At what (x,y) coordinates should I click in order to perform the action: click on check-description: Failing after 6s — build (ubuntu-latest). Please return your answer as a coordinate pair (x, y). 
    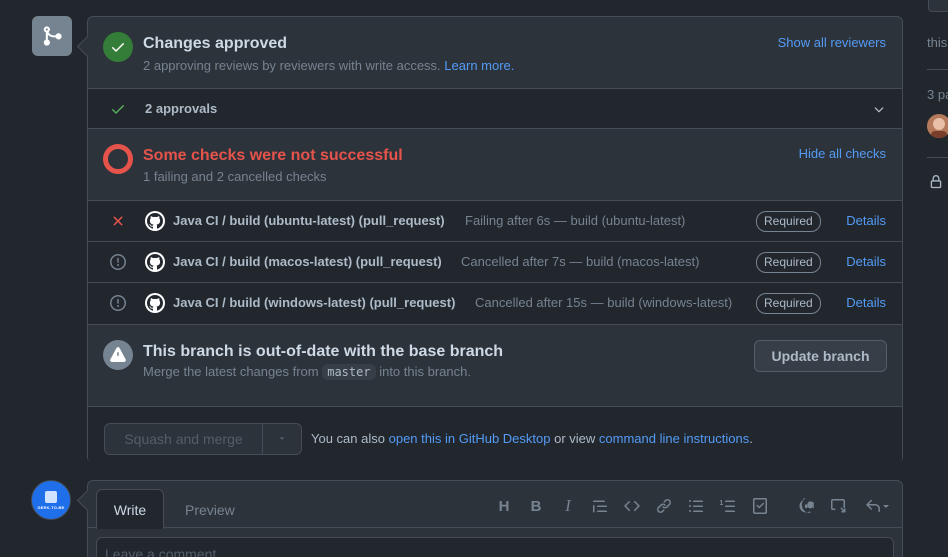
    Looking at the image, I should click on (575, 220).